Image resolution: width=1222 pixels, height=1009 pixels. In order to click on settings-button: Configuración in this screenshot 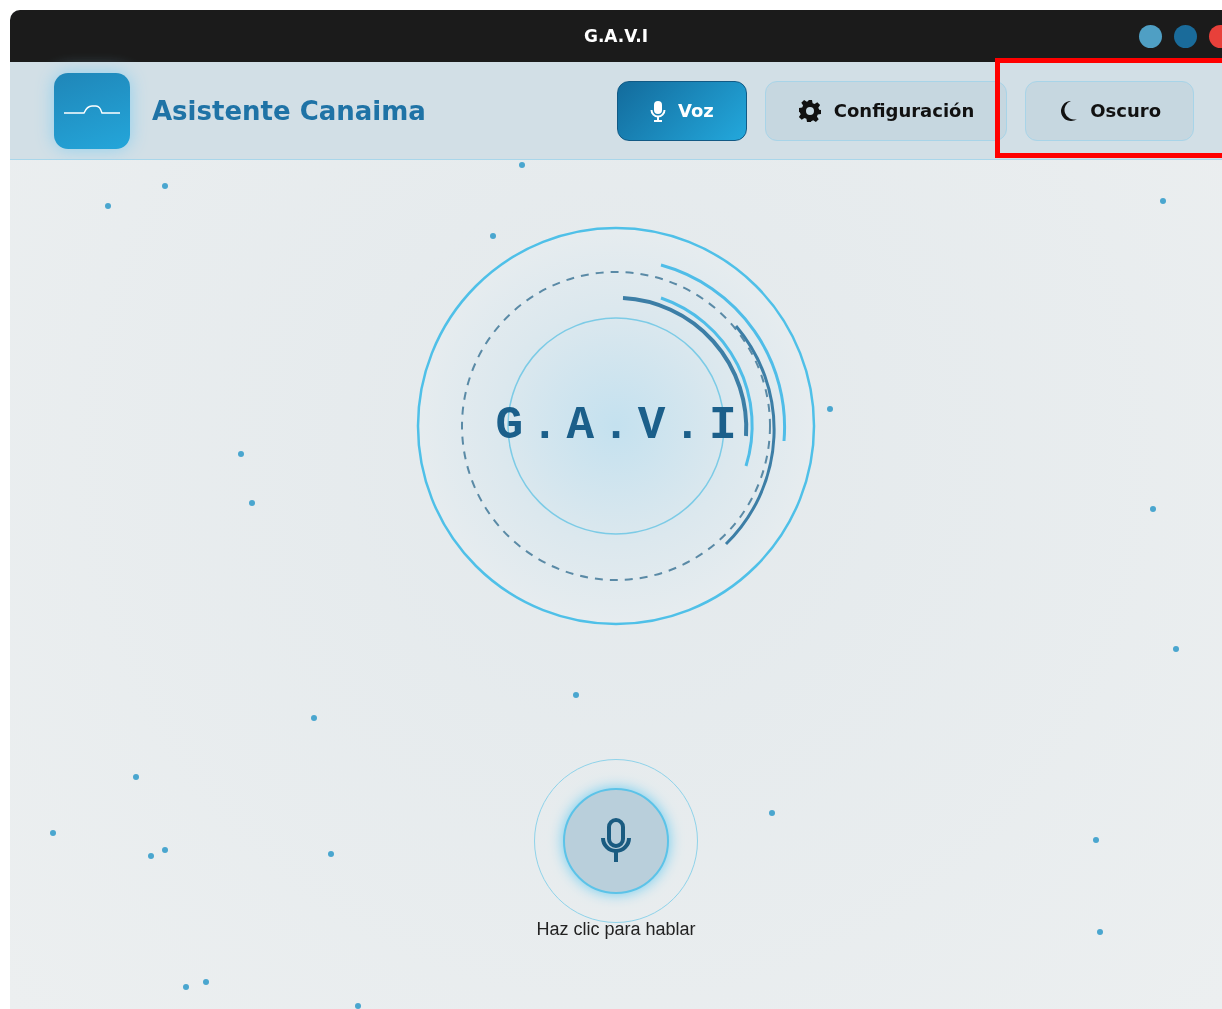, I will do `click(886, 110)`.